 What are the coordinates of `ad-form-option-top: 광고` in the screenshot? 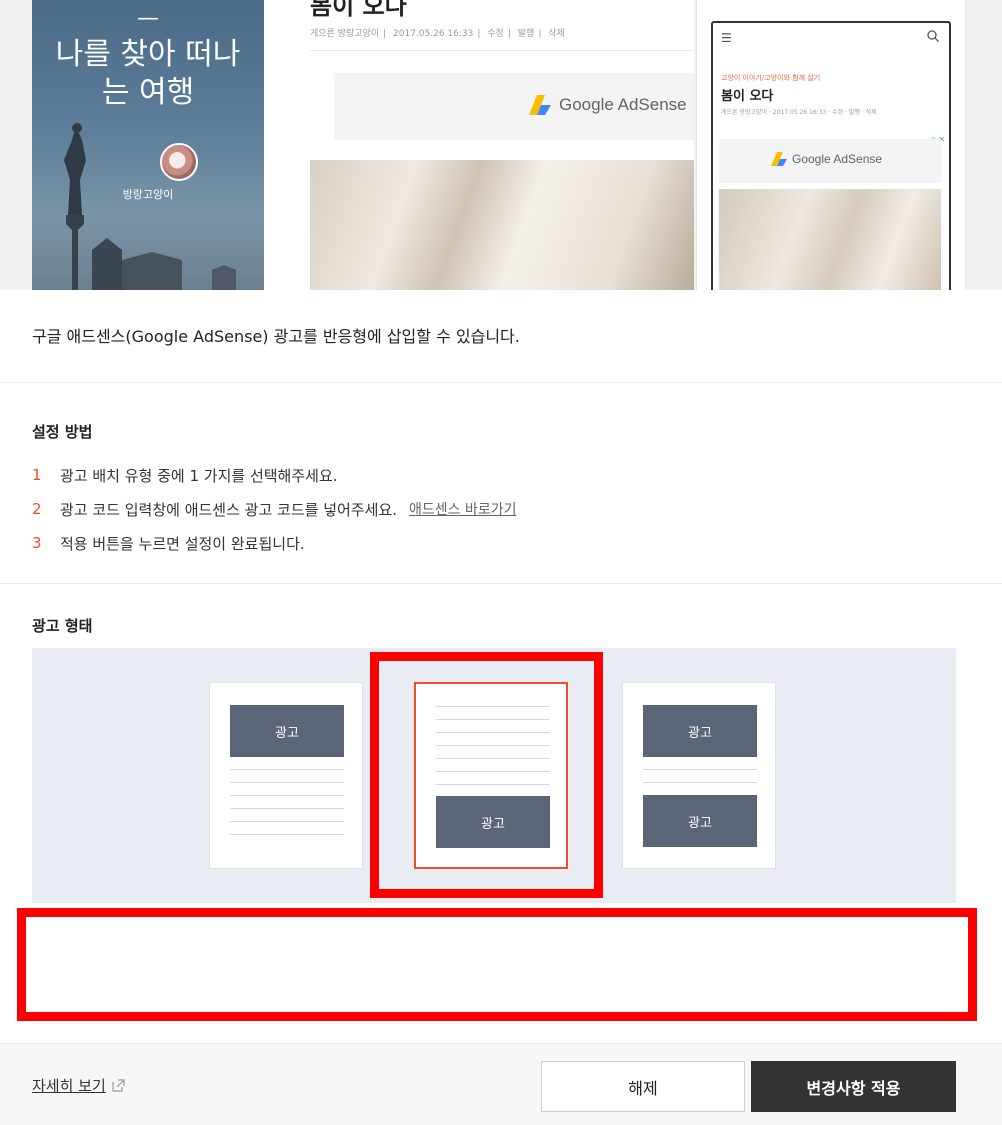 It's located at (286, 775).